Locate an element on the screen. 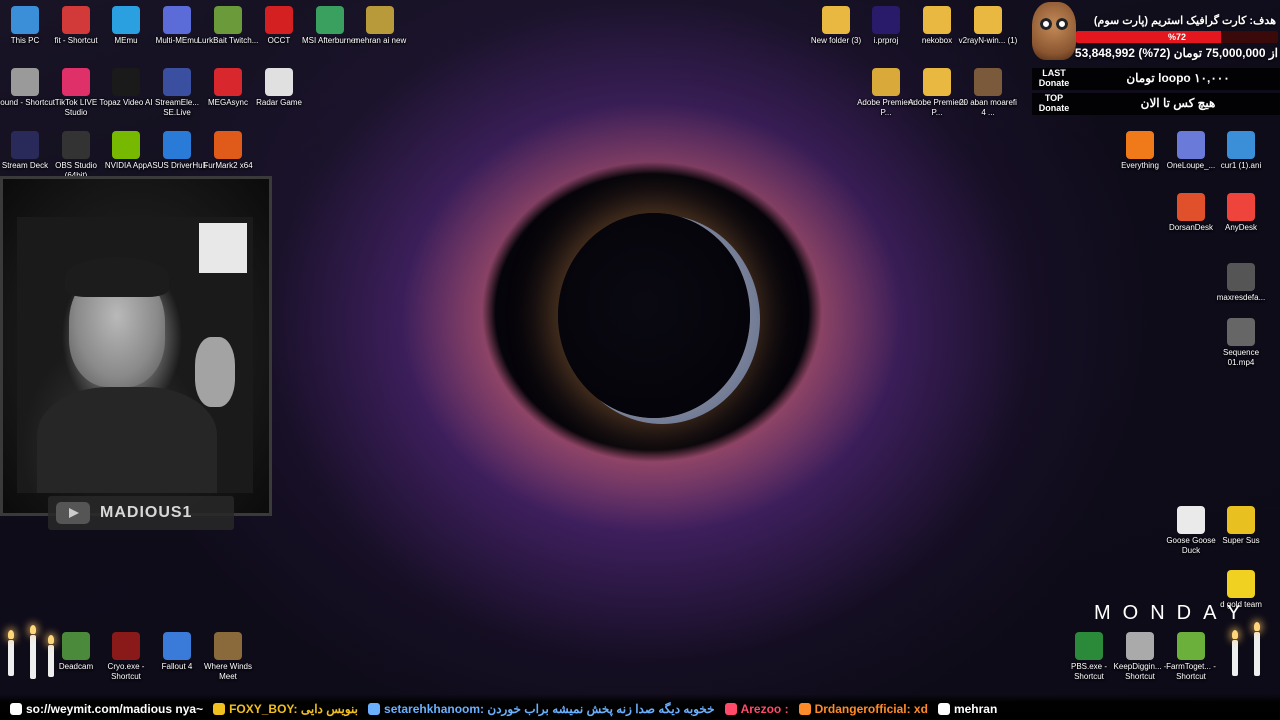  chat-message: Drdangerofficial: xd is located at coordinates (863, 709).